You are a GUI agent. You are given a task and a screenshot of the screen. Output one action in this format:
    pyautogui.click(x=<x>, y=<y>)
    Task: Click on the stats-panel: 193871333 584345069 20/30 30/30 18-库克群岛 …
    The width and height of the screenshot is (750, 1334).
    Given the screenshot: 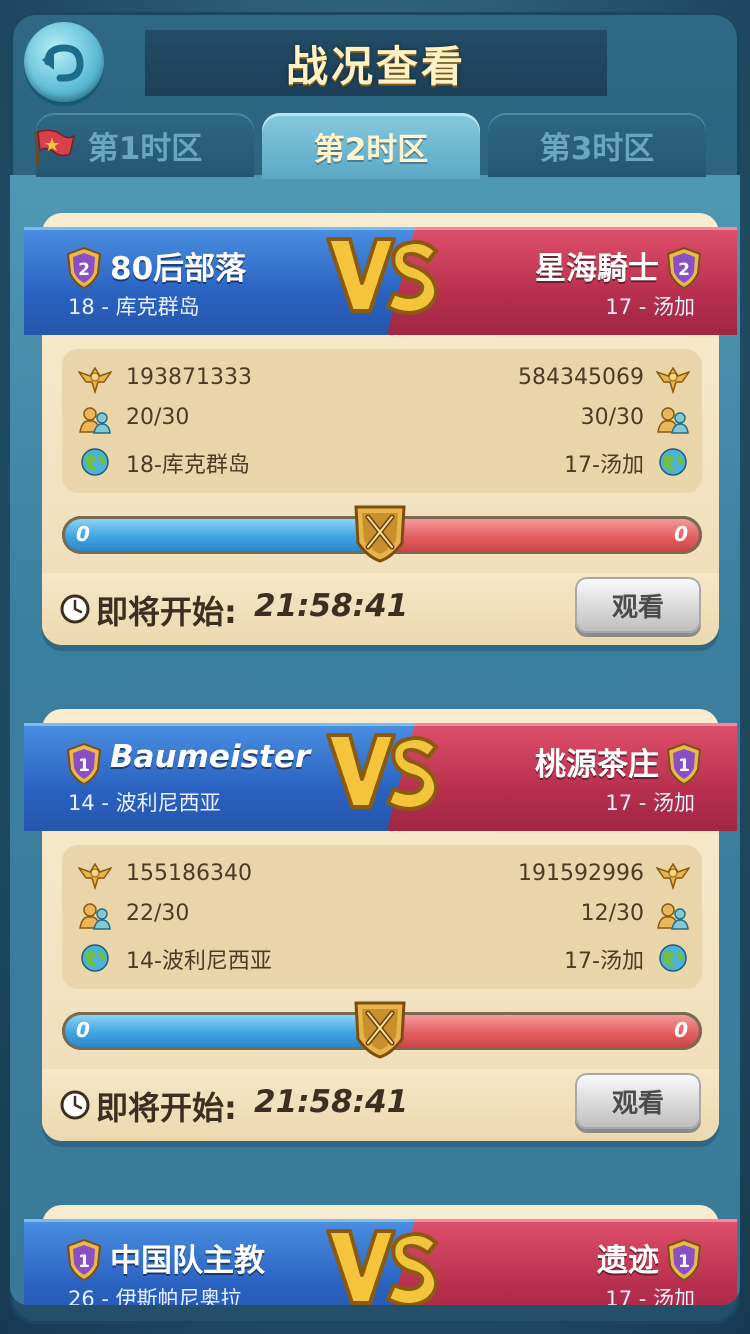 What is the action you would take?
    pyautogui.click(x=382, y=421)
    